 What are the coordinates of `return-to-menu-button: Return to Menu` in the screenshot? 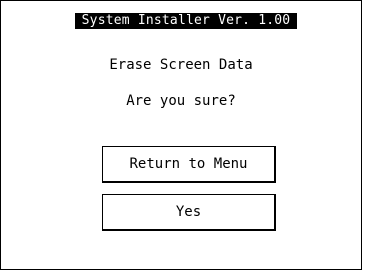 It's located at (189, 164).